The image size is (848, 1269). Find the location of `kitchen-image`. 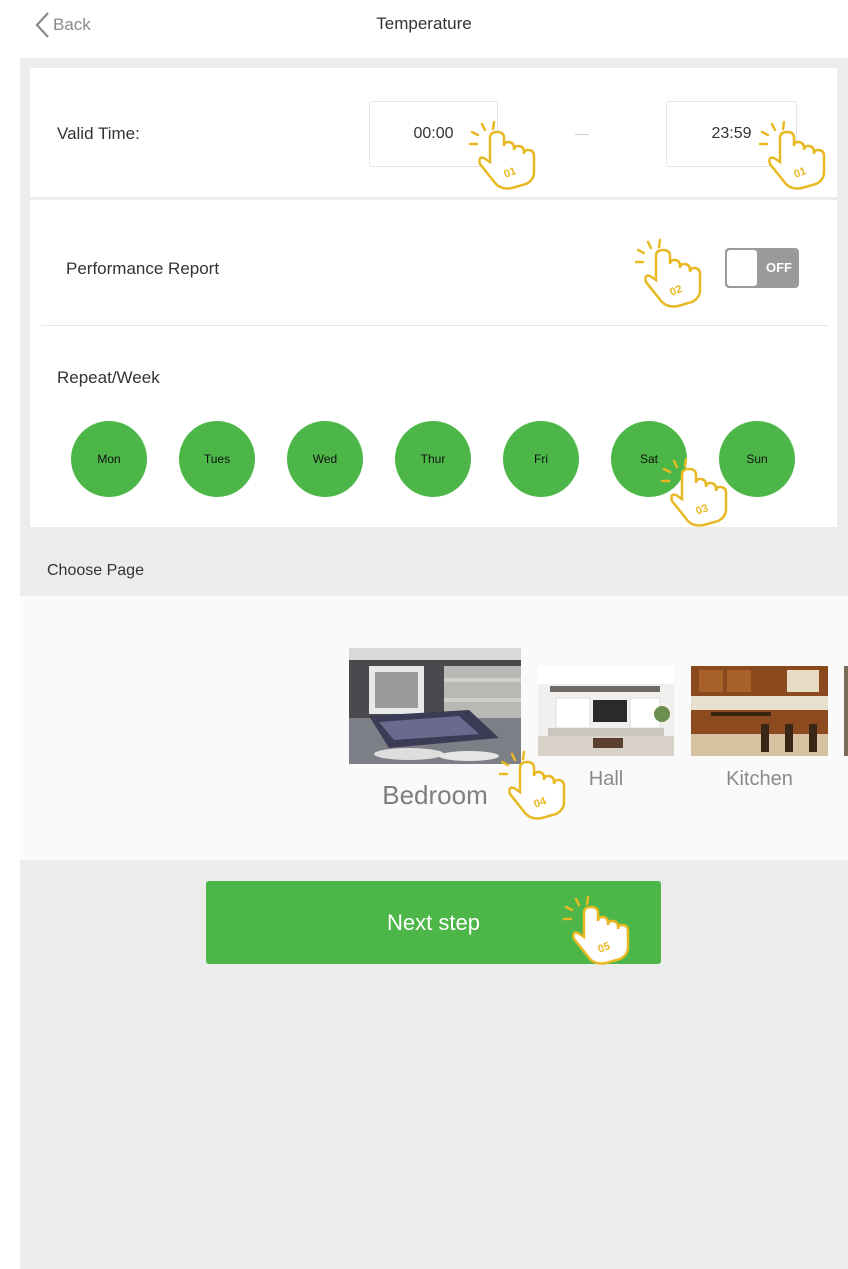

kitchen-image is located at coordinates (759, 711).